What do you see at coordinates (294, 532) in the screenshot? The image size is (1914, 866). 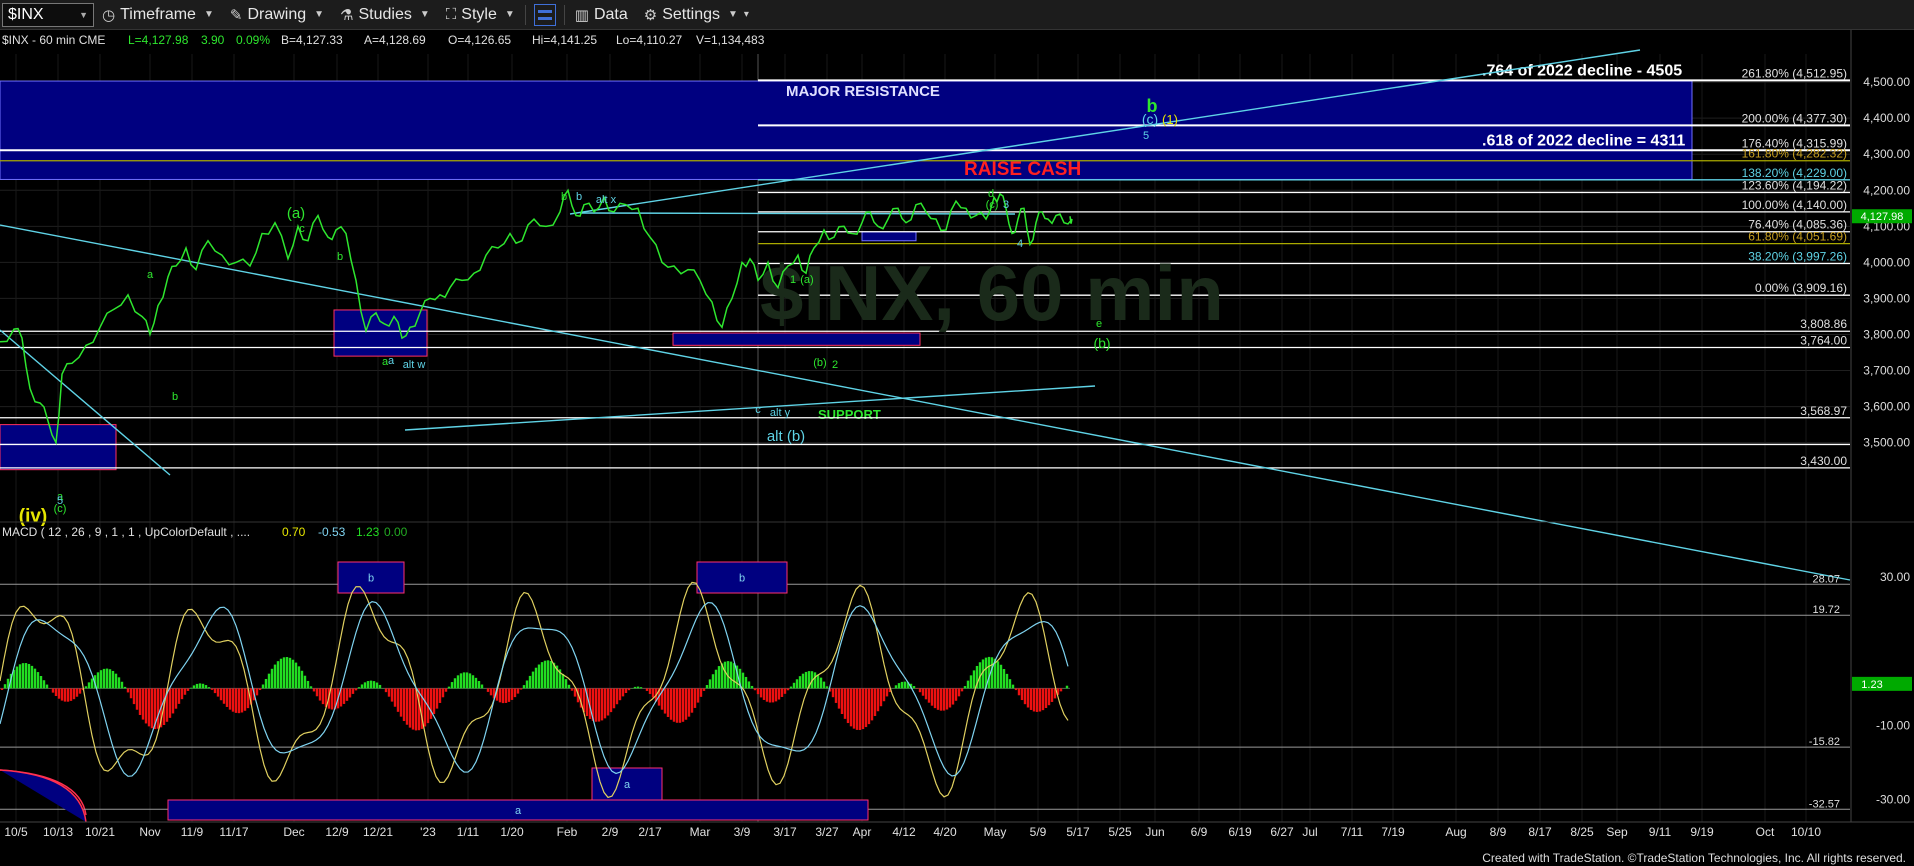 I see `macd-value-1: 0.70` at bounding box center [294, 532].